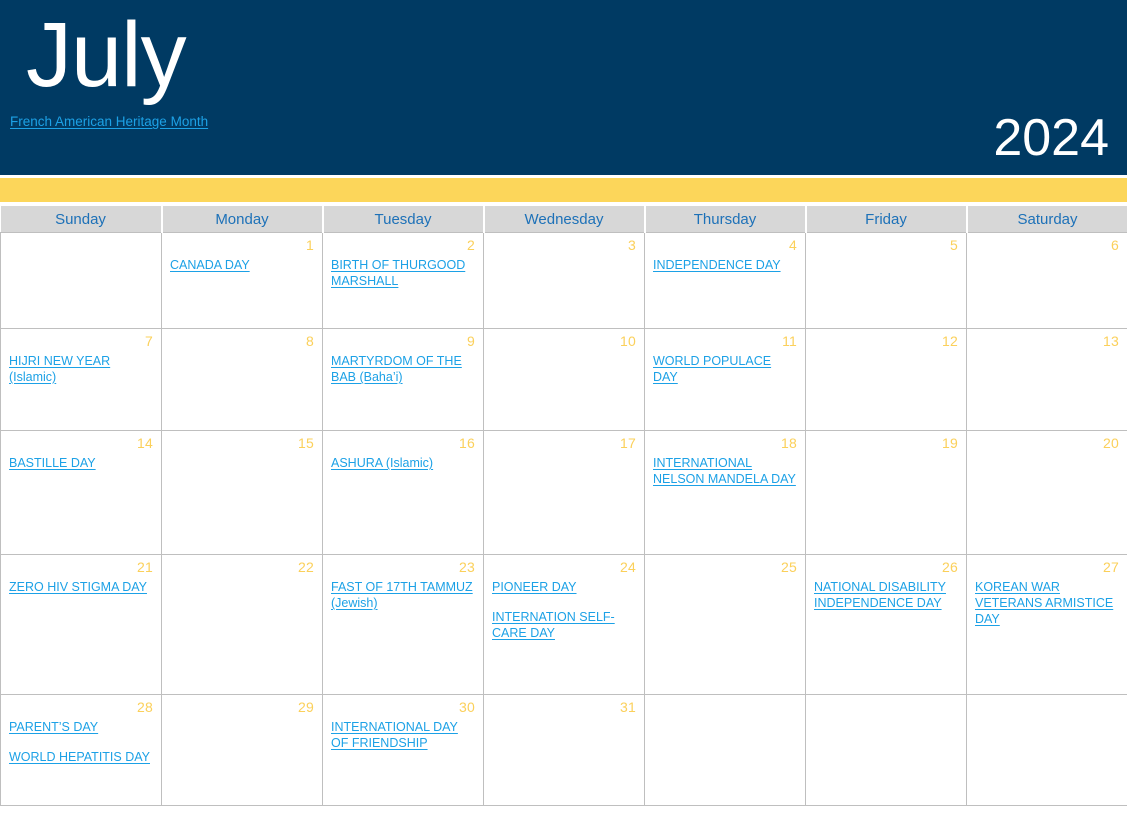 The width and height of the screenshot is (1127, 820). What do you see at coordinates (81, 245) in the screenshot?
I see `day-number` at bounding box center [81, 245].